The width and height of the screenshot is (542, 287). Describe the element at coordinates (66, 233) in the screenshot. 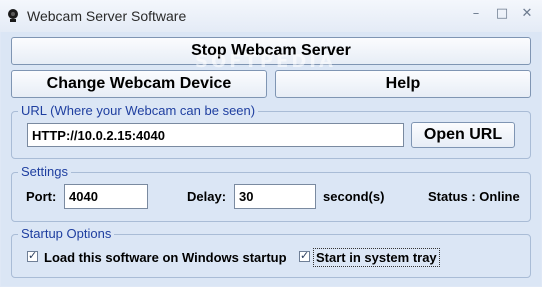

I see `startup-options-legend: Startup Options` at that location.